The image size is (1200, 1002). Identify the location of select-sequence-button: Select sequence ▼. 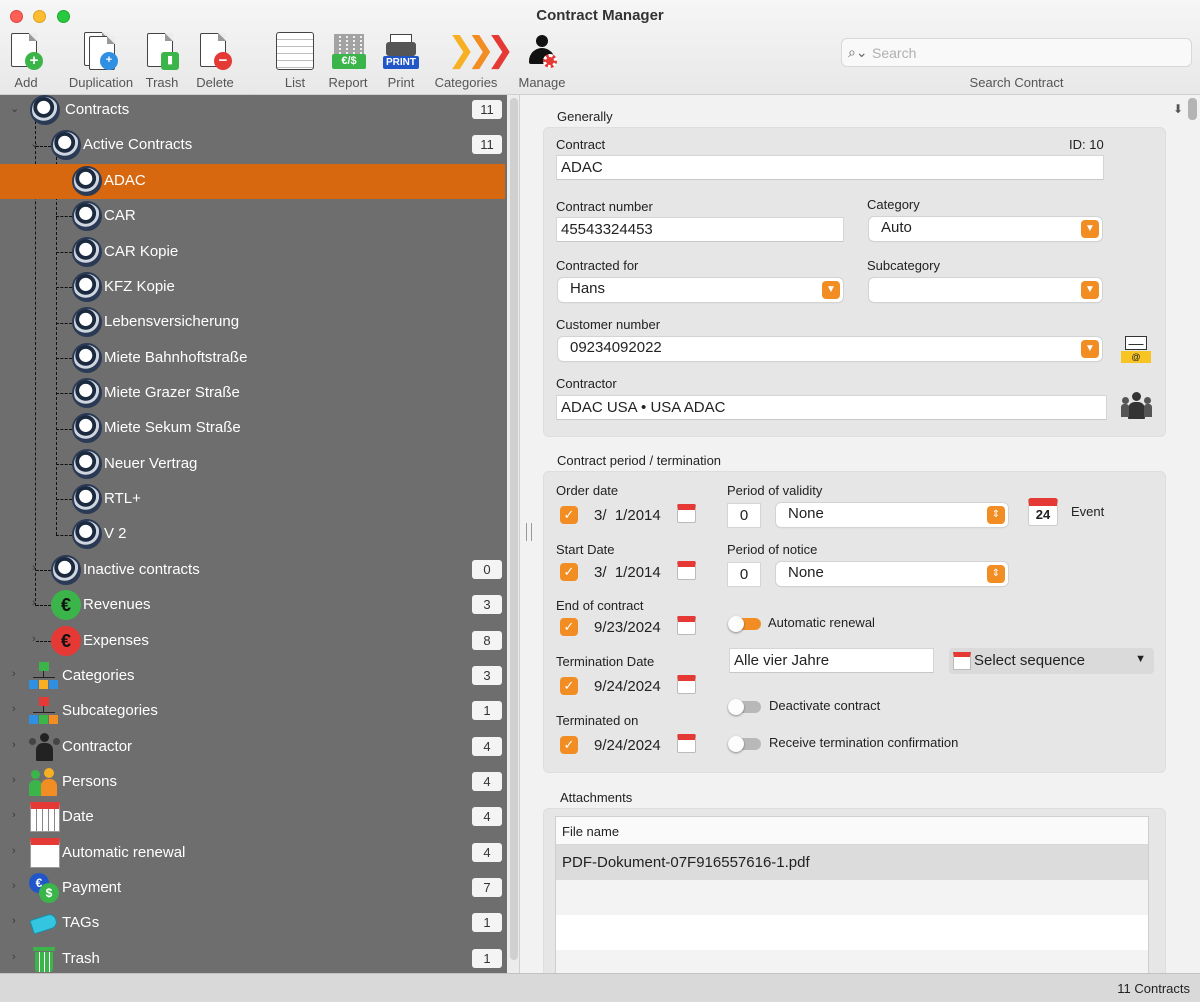
(1051, 661).